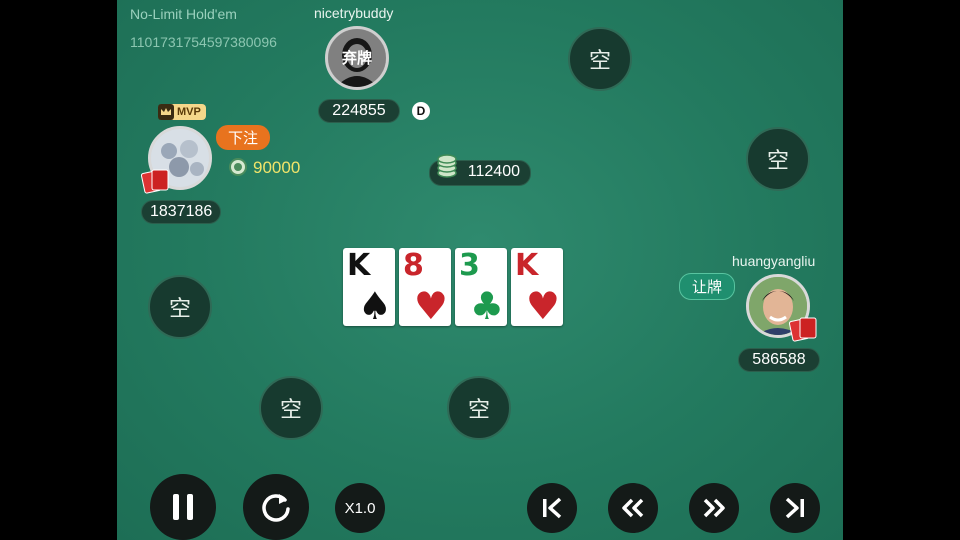 The width and height of the screenshot is (960, 540). I want to click on action-tag-left: 下注, so click(243, 137).